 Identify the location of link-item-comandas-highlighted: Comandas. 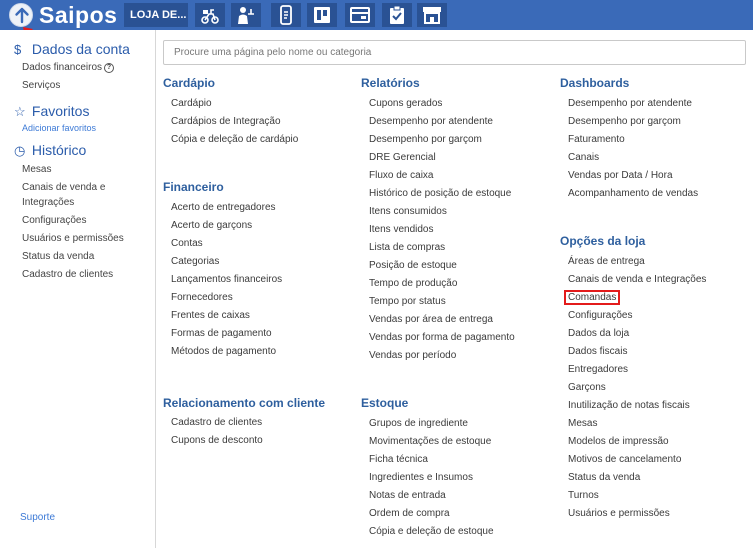
(592, 297).